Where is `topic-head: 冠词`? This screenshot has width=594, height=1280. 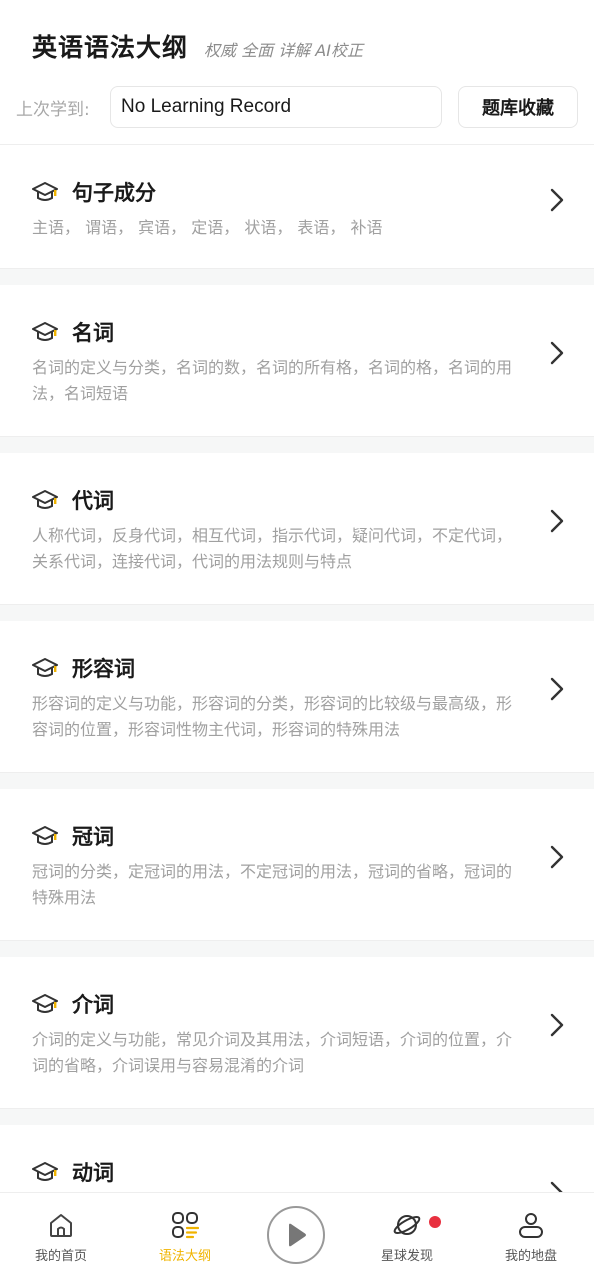
topic-head: 冠词 is located at coordinates (73, 836).